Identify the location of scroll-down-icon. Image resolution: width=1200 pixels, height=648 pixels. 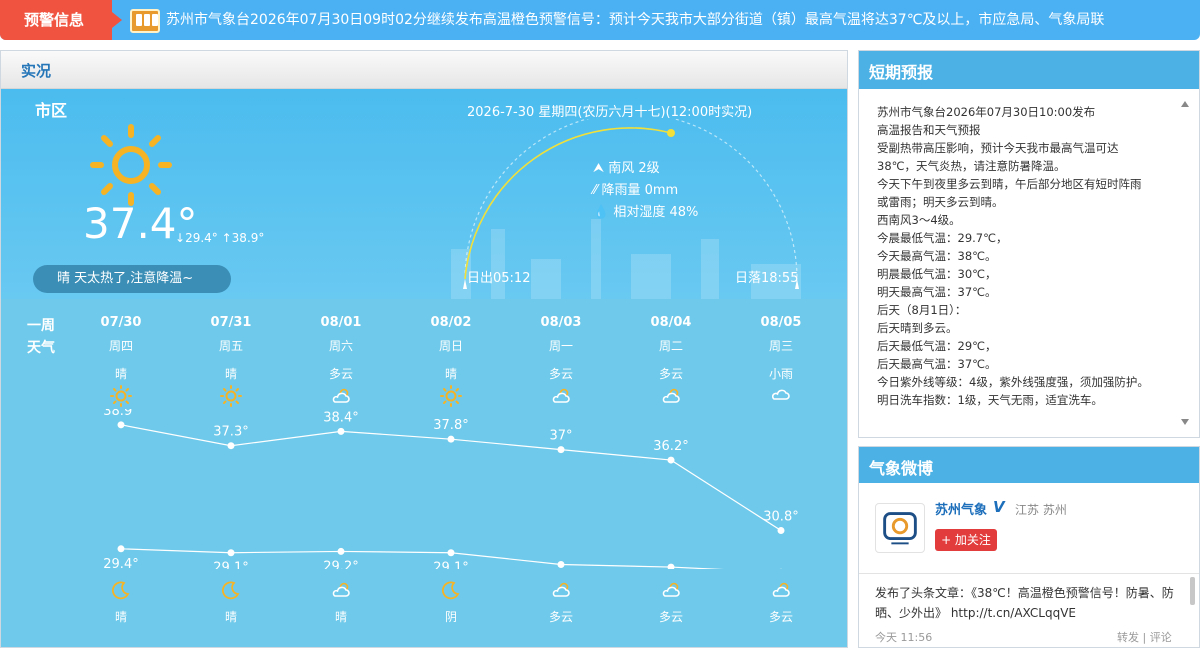
(1185, 422).